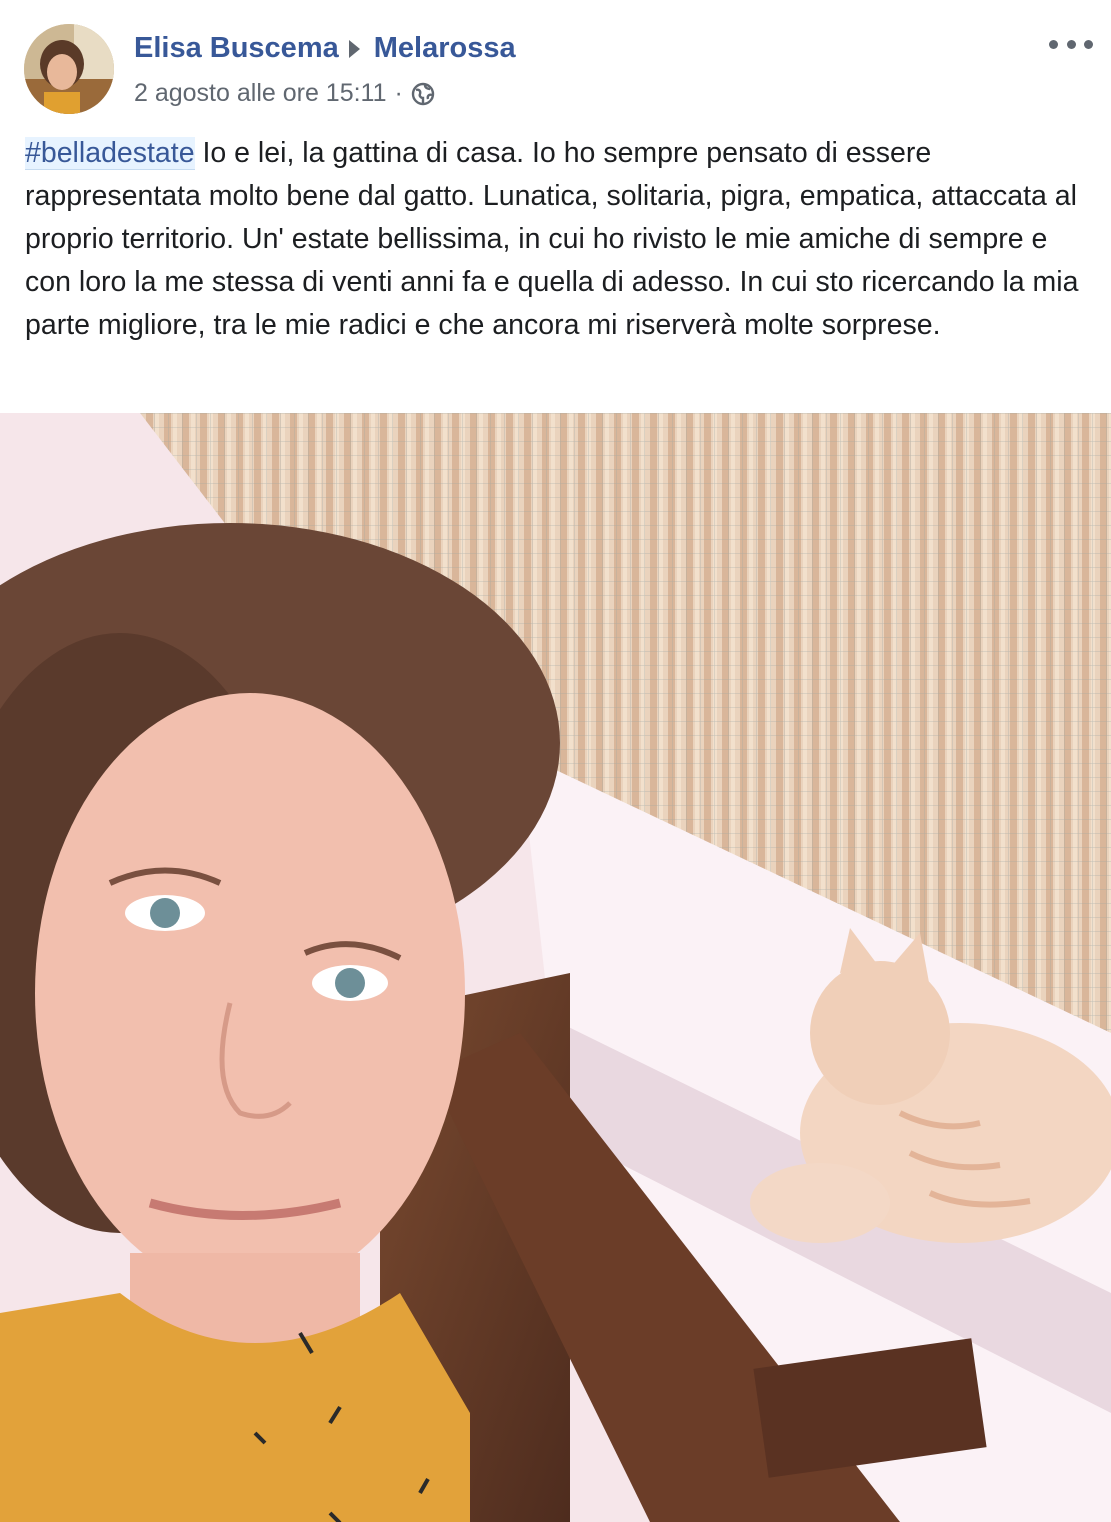  I want to click on author-avatar, so click(69, 69).